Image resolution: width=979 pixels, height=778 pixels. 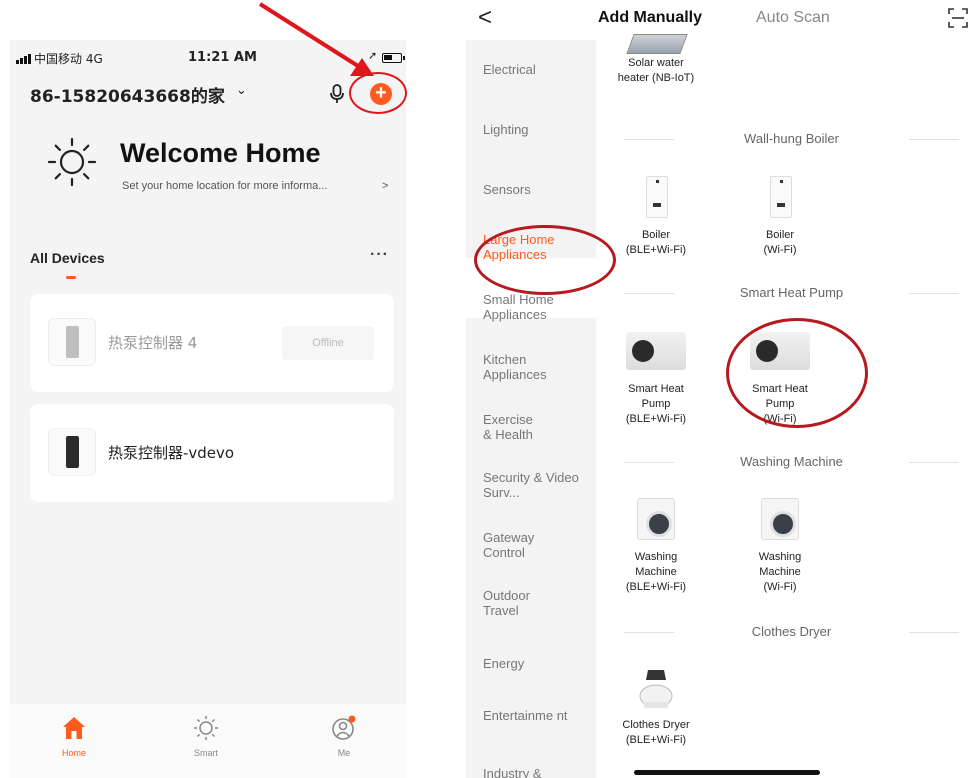 I want to click on home-selector: 86-15820643668的家, so click(x=127, y=94).